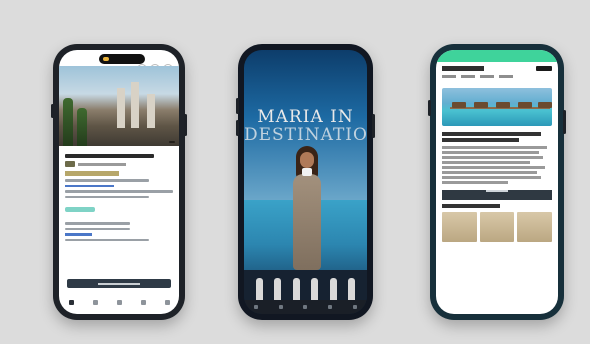  What do you see at coordinates (143, 302) in the screenshot?
I see `inbox-icon` at bounding box center [143, 302].